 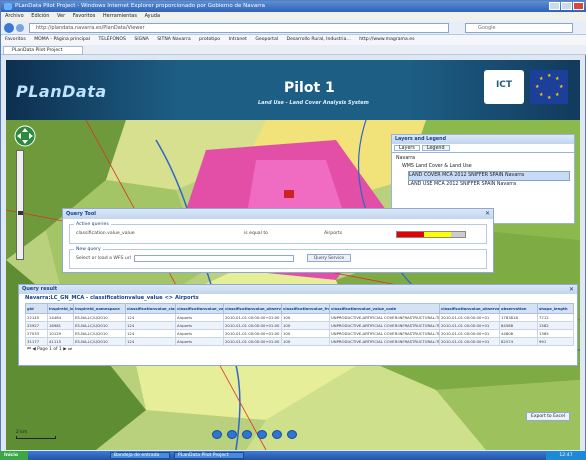 What do you see at coordinates (9, 28) in the screenshot?
I see `back-icon` at bounding box center [9, 28].